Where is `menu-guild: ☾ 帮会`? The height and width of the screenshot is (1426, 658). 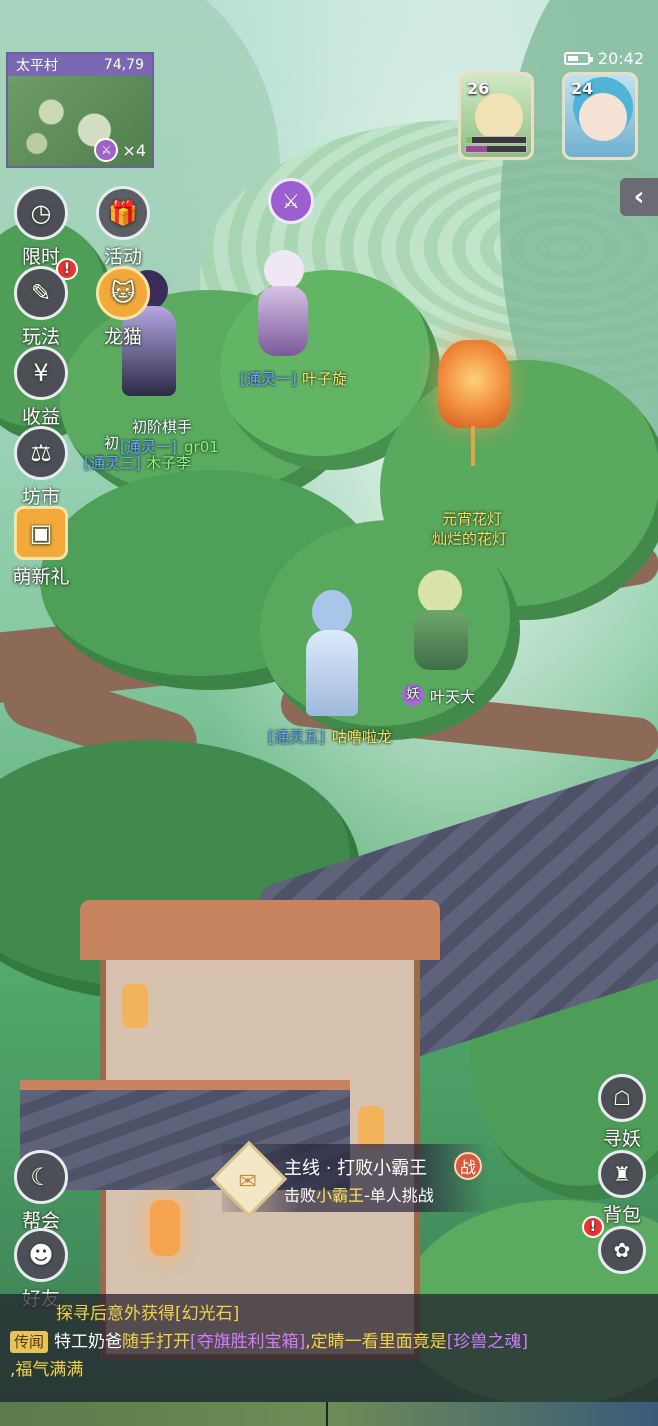 menu-guild: ☾ 帮会 is located at coordinates (41, 1191).